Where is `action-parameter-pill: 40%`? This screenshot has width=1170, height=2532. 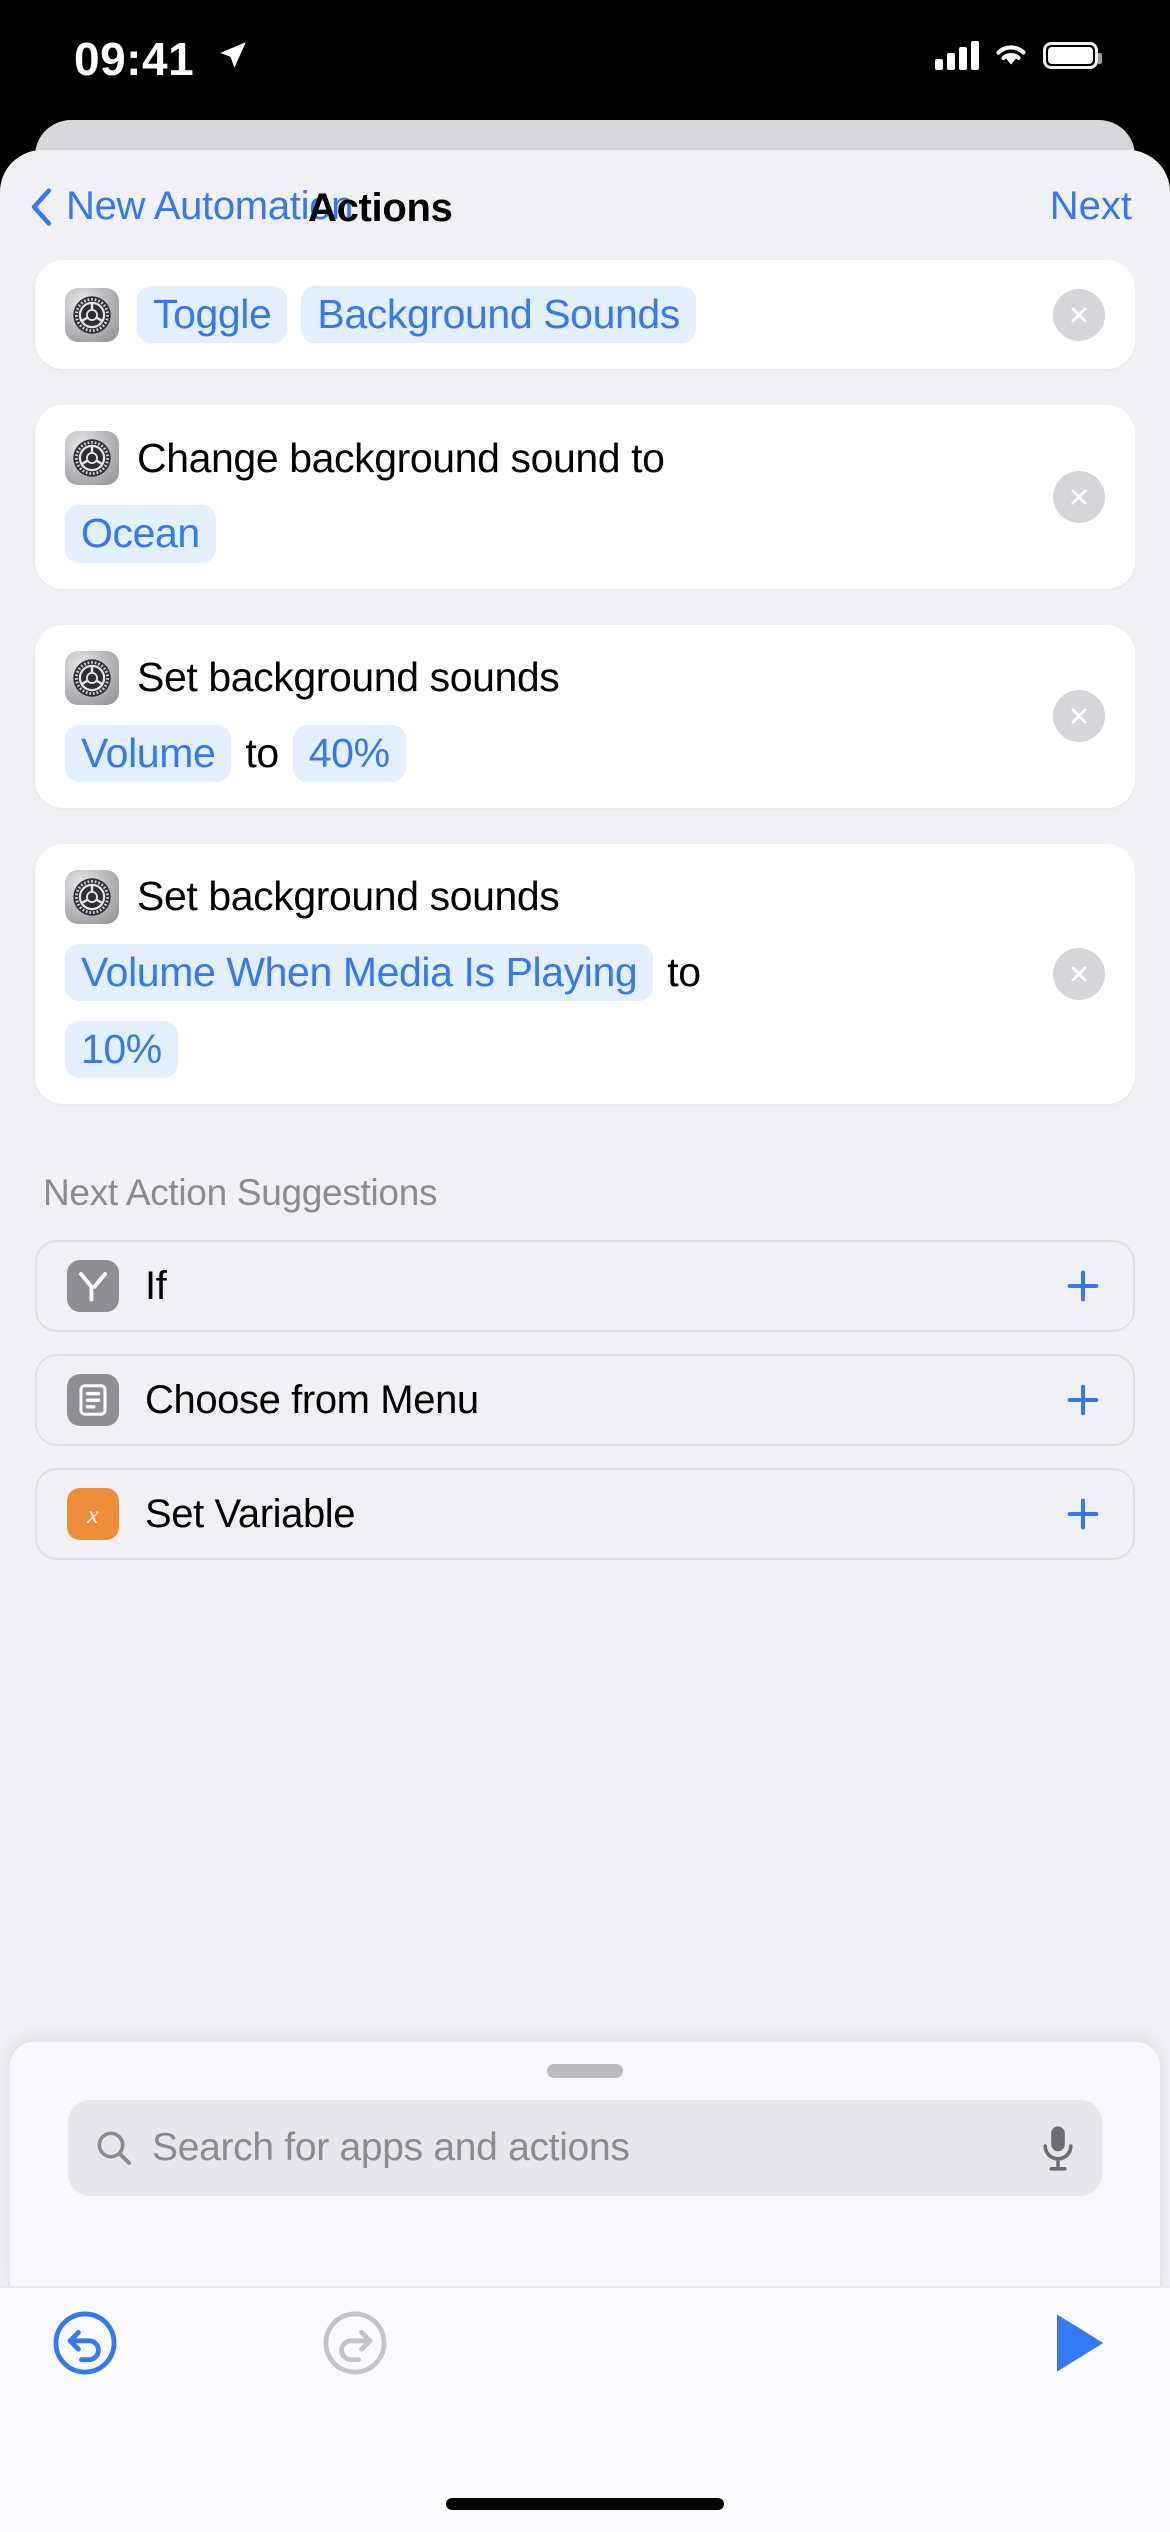
action-parameter-pill: 40% is located at coordinates (349, 753).